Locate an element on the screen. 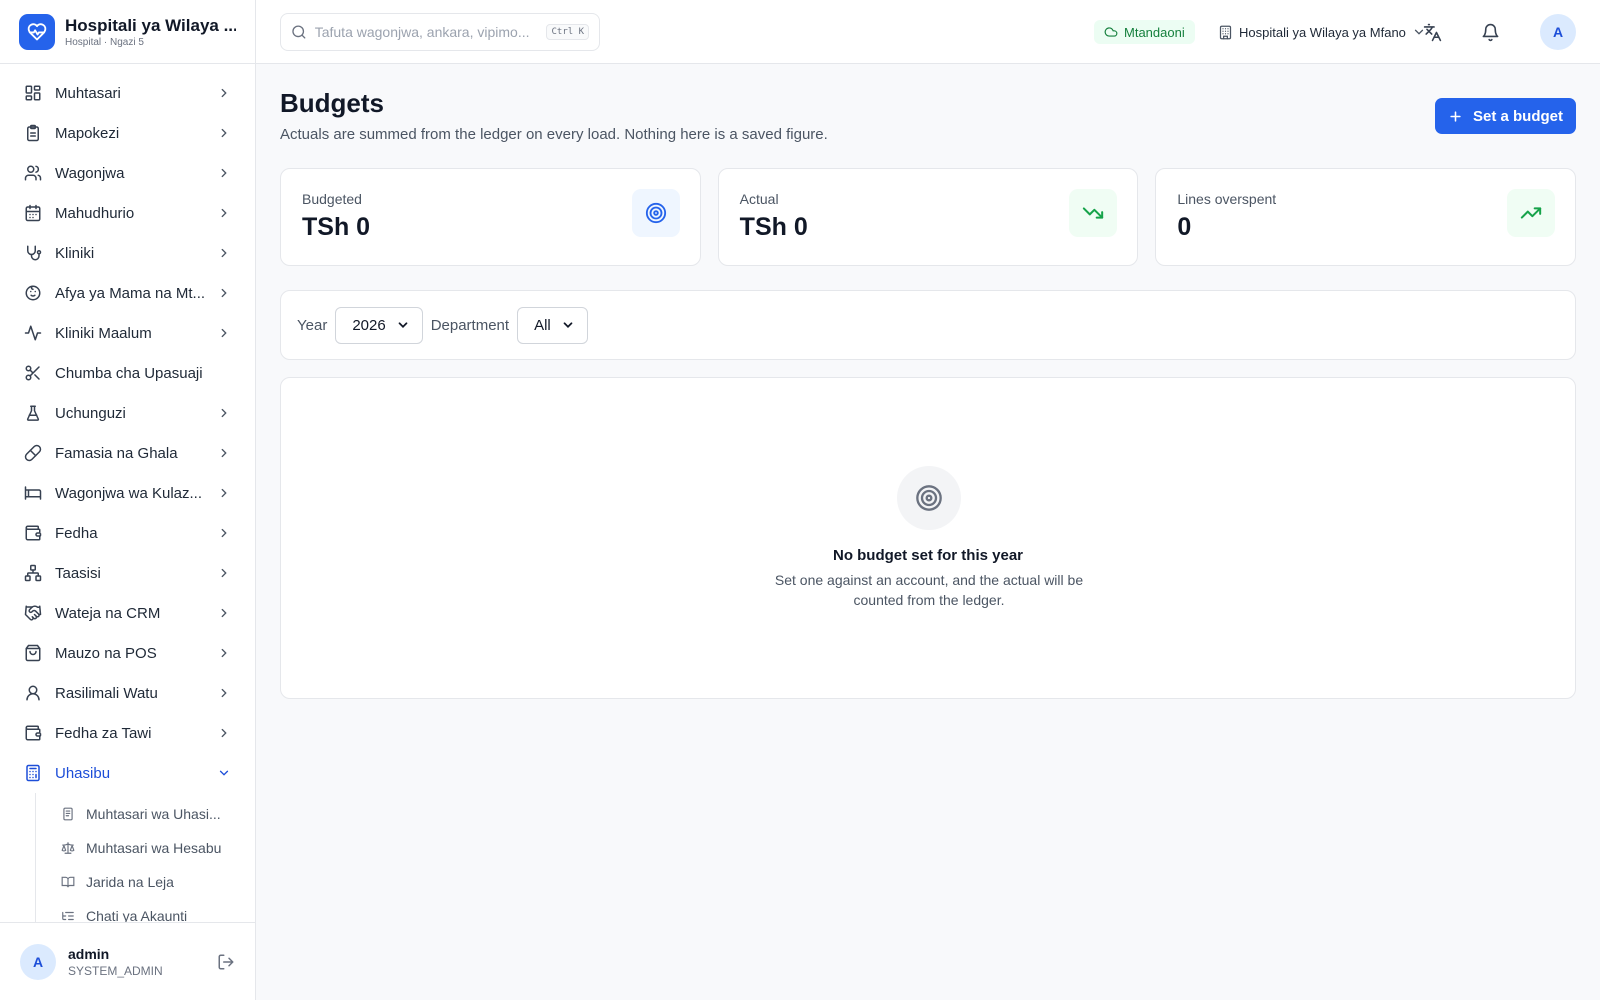  plus-icon is located at coordinates (1455, 116).